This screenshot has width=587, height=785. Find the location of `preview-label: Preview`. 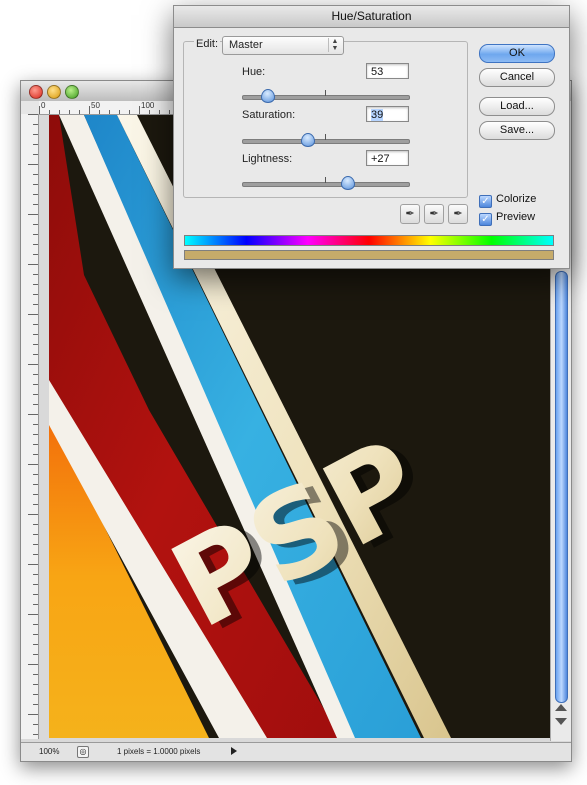

preview-label: Preview is located at coordinates (516, 217).